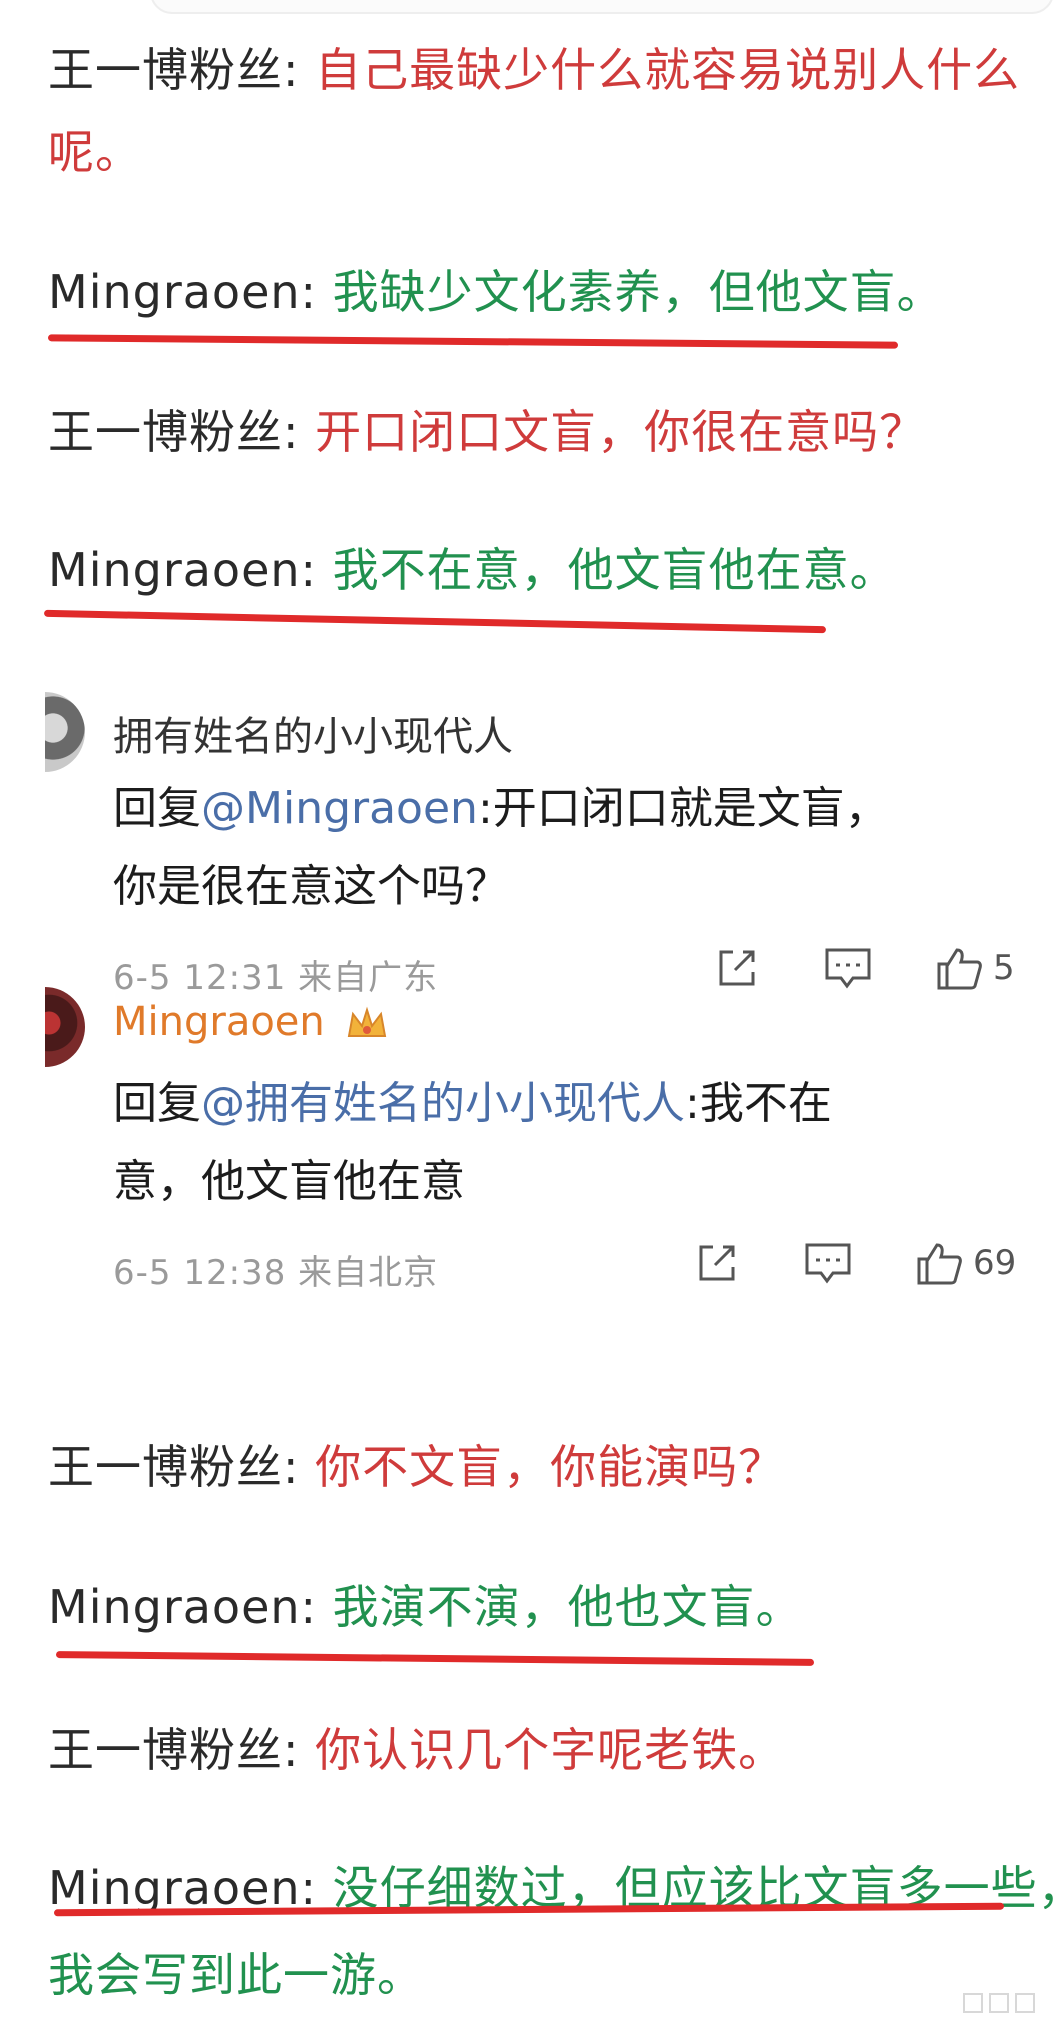  What do you see at coordinates (200, 978) in the screenshot?
I see `comment-date: 6-5 12:31` at bounding box center [200, 978].